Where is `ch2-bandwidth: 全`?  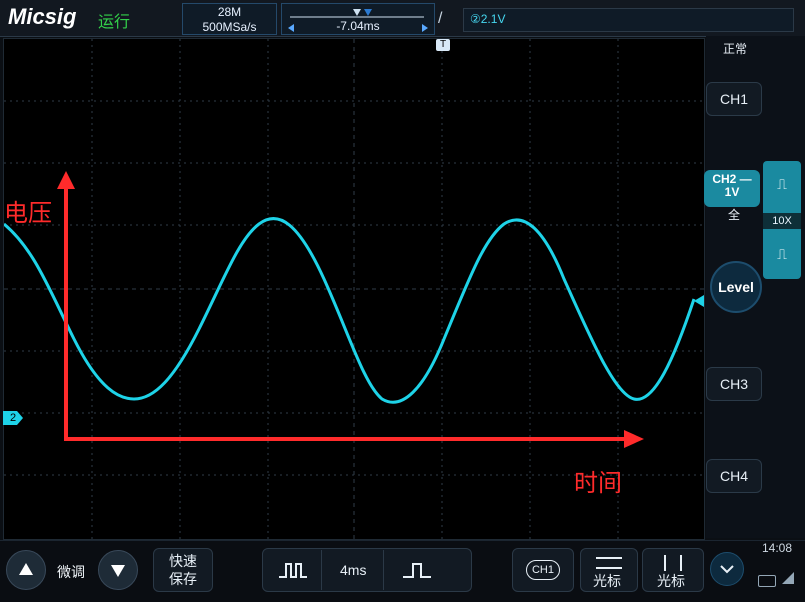 ch2-bandwidth: 全 is located at coordinates (734, 215).